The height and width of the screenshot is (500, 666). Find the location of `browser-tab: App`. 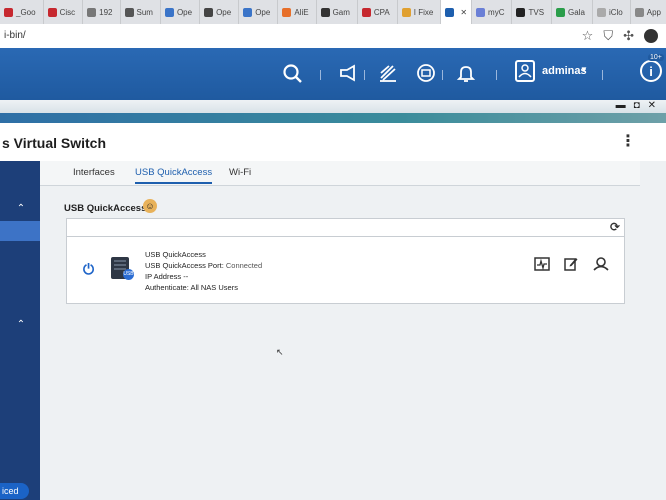

browser-tab: App is located at coordinates (648, 12).